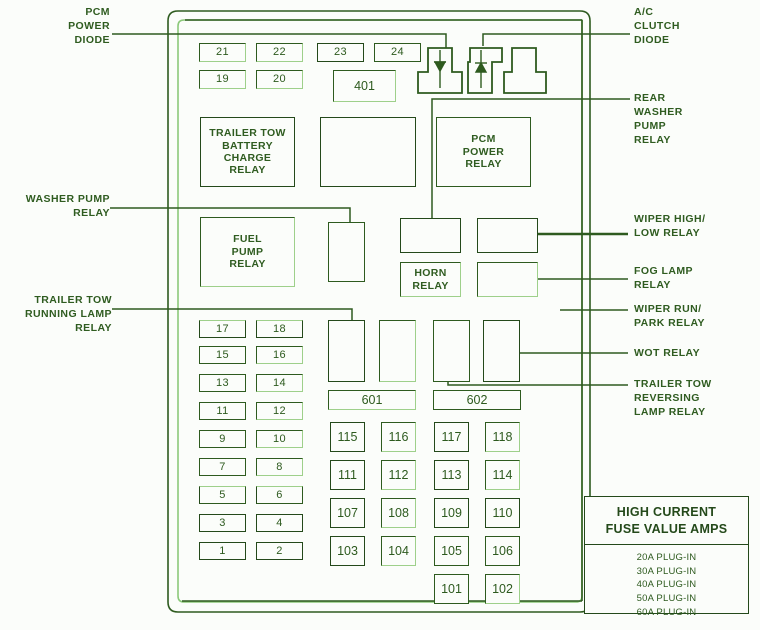  What do you see at coordinates (440, 67) in the screenshot?
I see `diode-pcm-triangle` at bounding box center [440, 67].